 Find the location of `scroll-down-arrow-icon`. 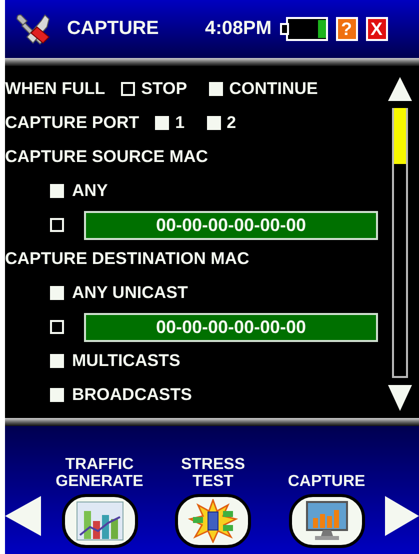

scroll-down-arrow-icon is located at coordinates (400, 398).